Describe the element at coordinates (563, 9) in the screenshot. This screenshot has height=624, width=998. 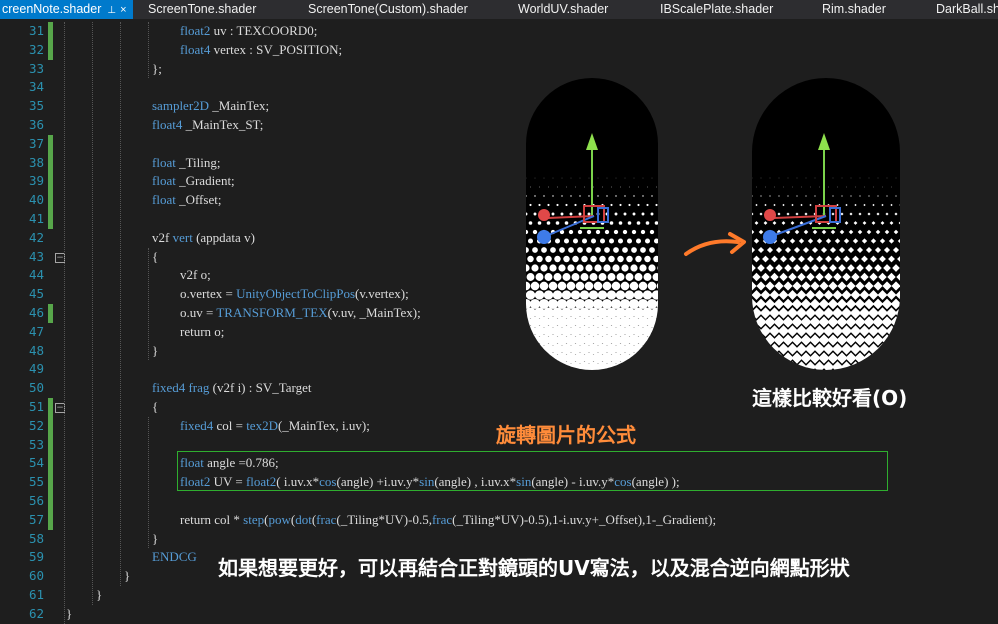
I see `tab-worlduv-shader: WorldUV.shader` at that location.